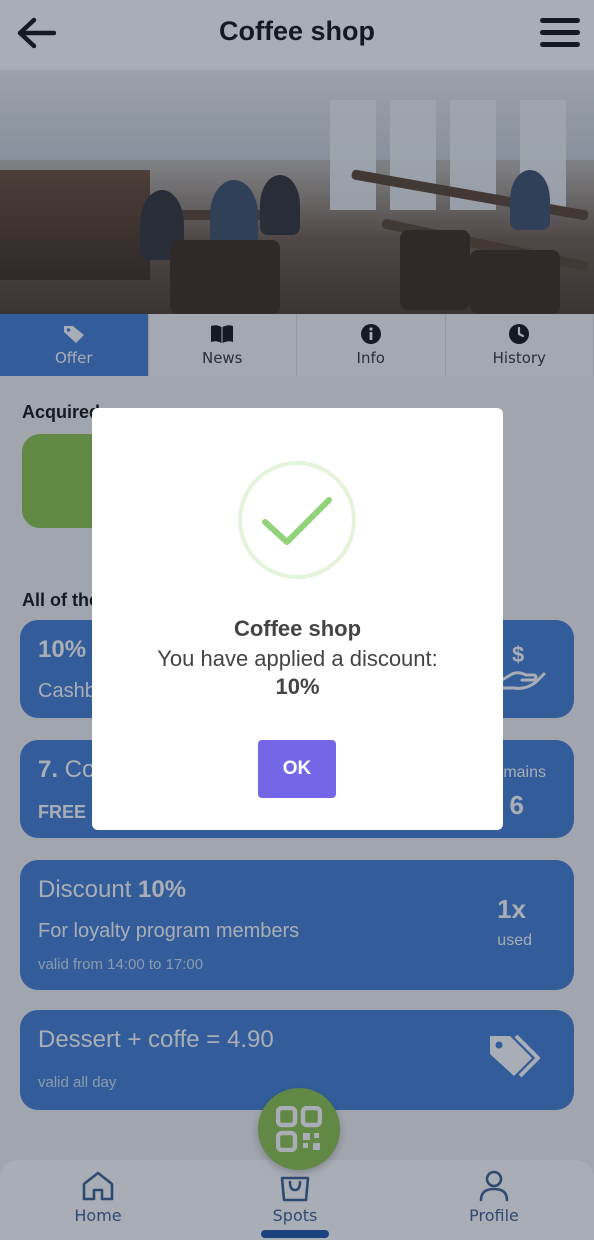 Image resolution: width=594 pixels, height=1240 pixels. I want to click on dialog-title: Coffee shop, so click(297, 628).